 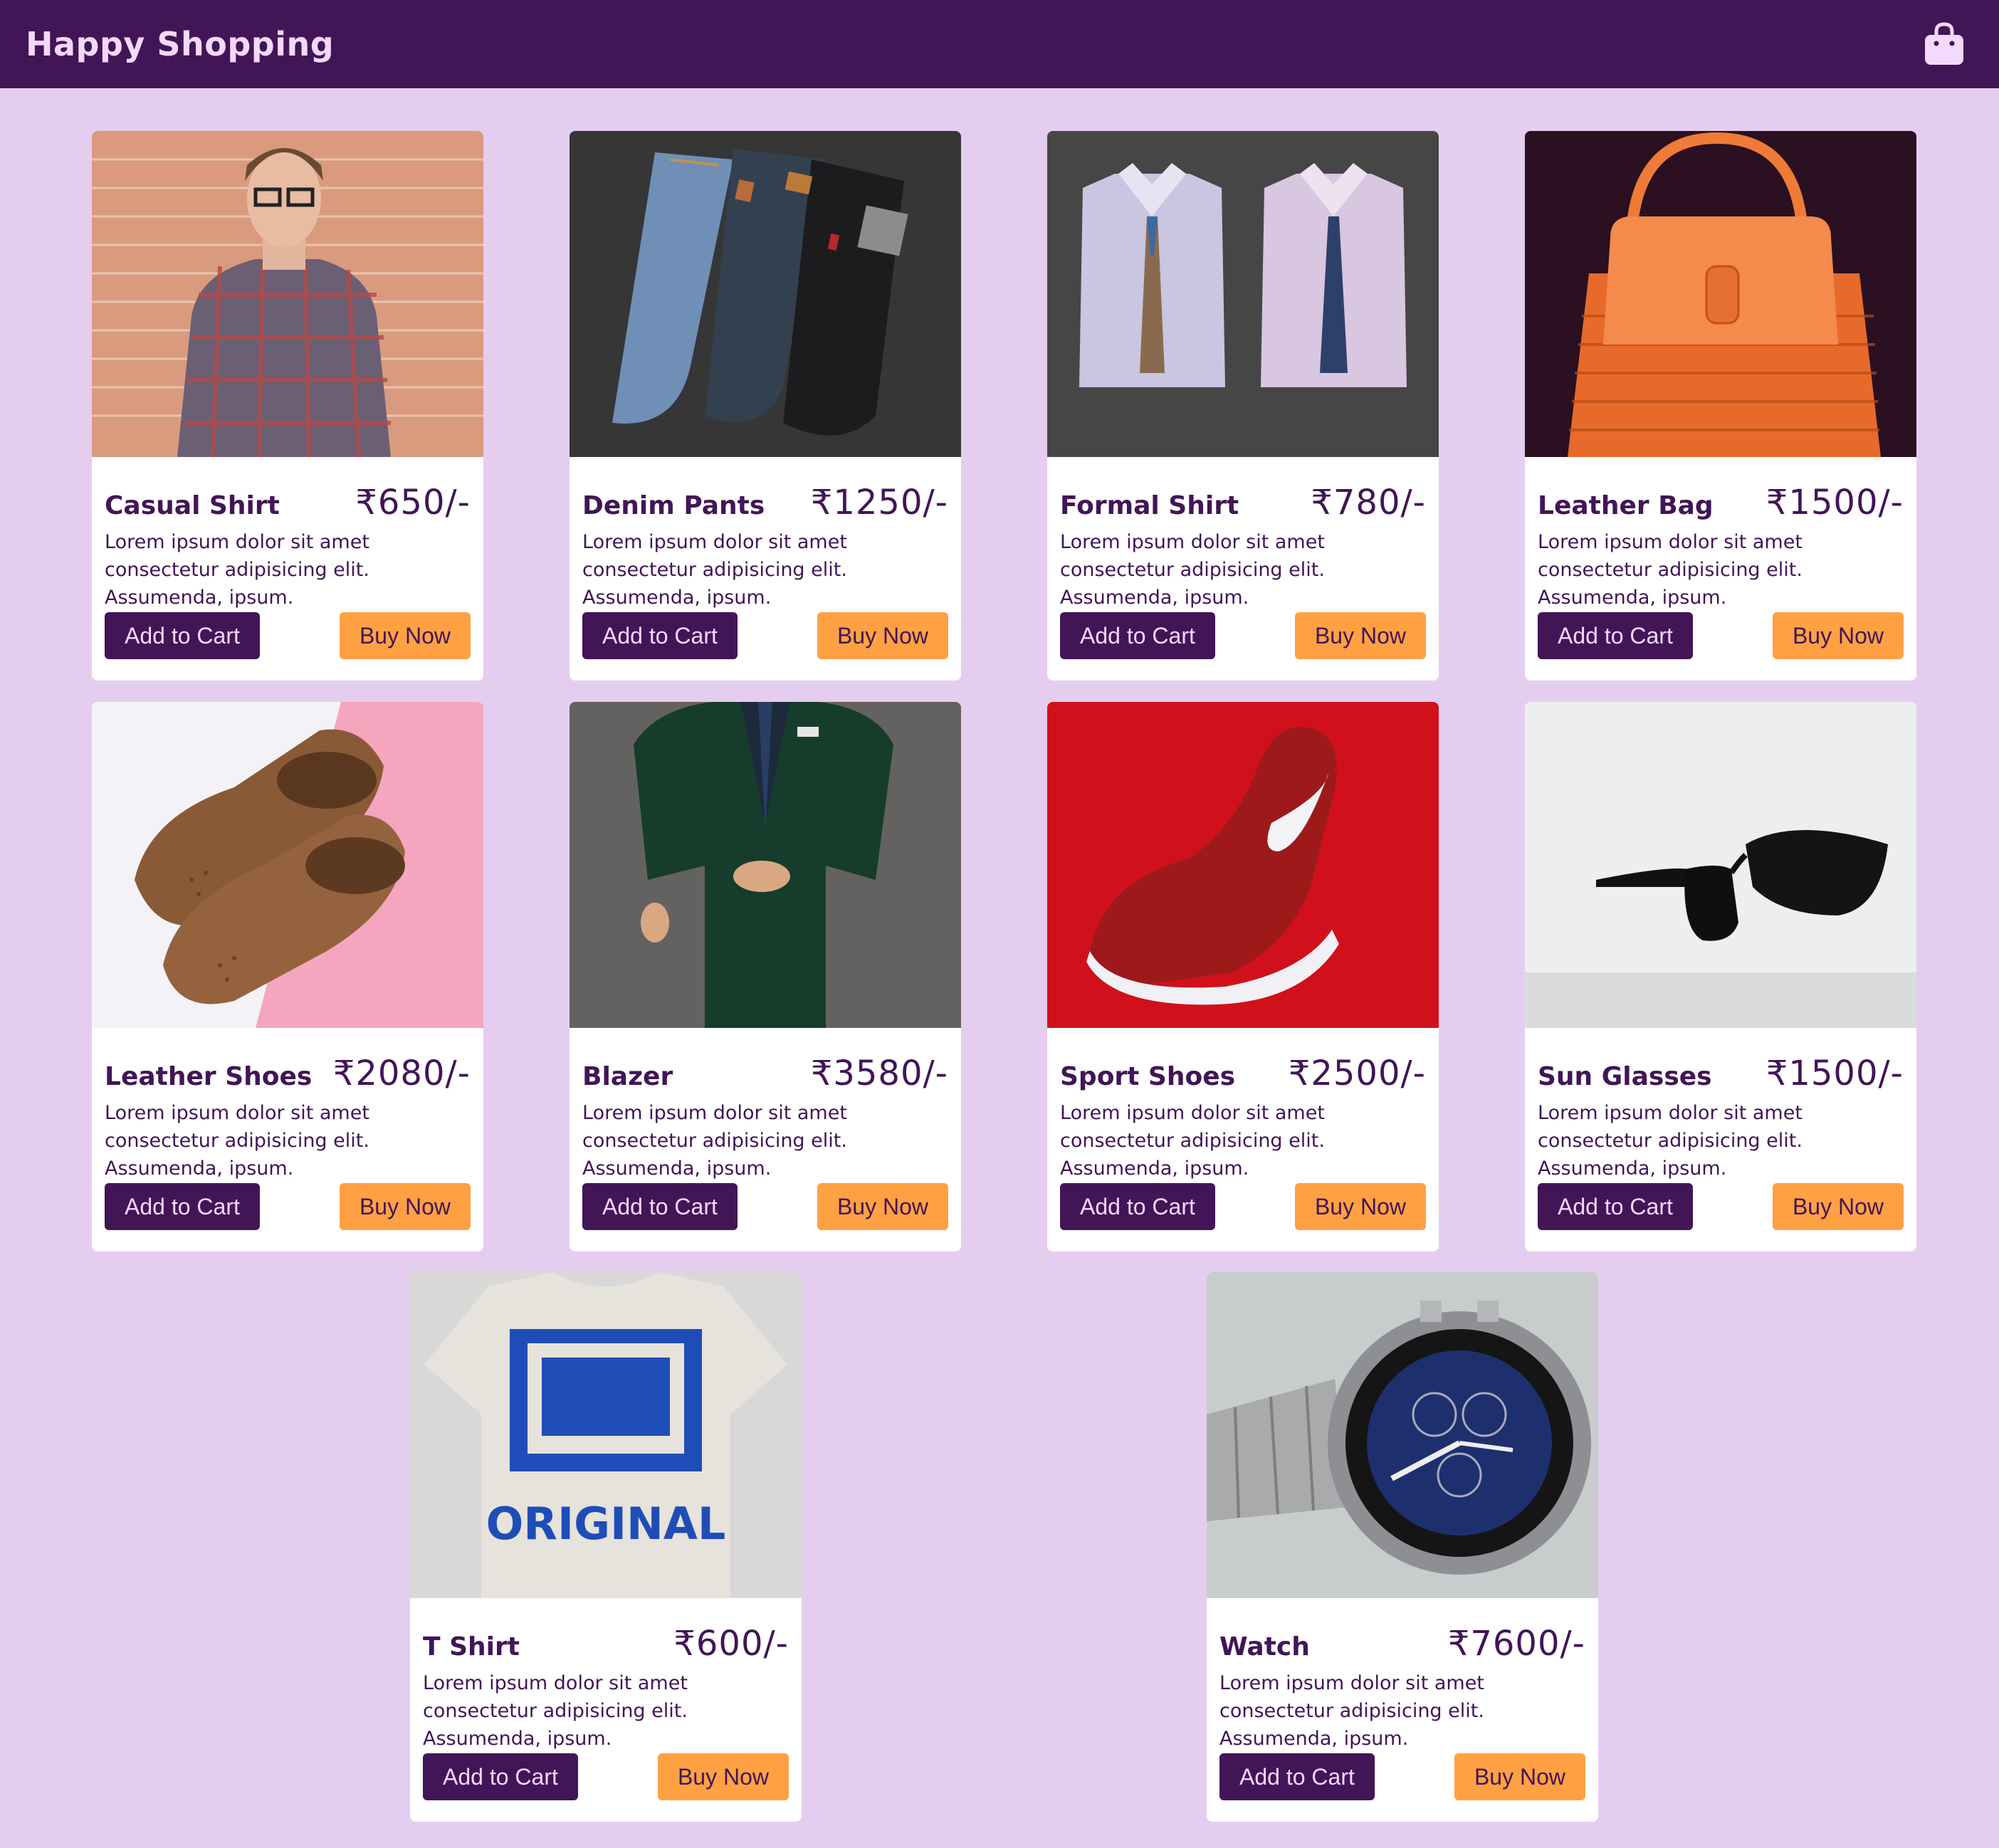 What do you see at coordinates (1626, 505) in the screenshot?
I see `product-name: Leather Bag` at bounding box center [1626, 505].